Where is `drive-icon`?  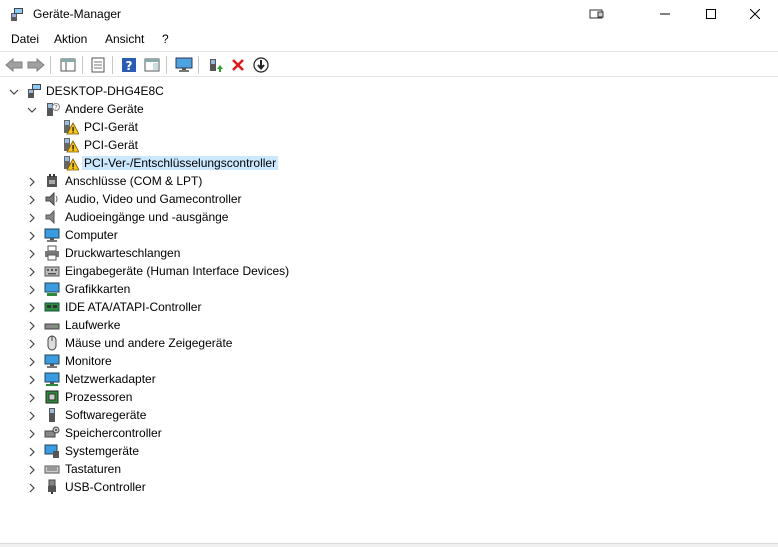 drive-icon is located at coordinates (52, 326).